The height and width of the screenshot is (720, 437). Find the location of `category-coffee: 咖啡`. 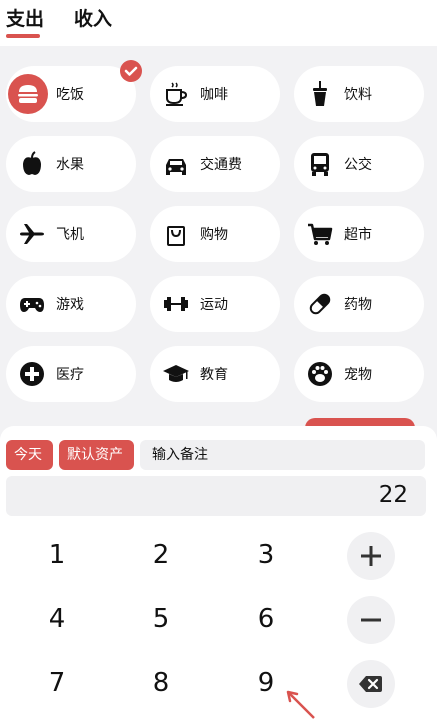

category-coffee: 咖啡 is located at coordinates (215, 94).